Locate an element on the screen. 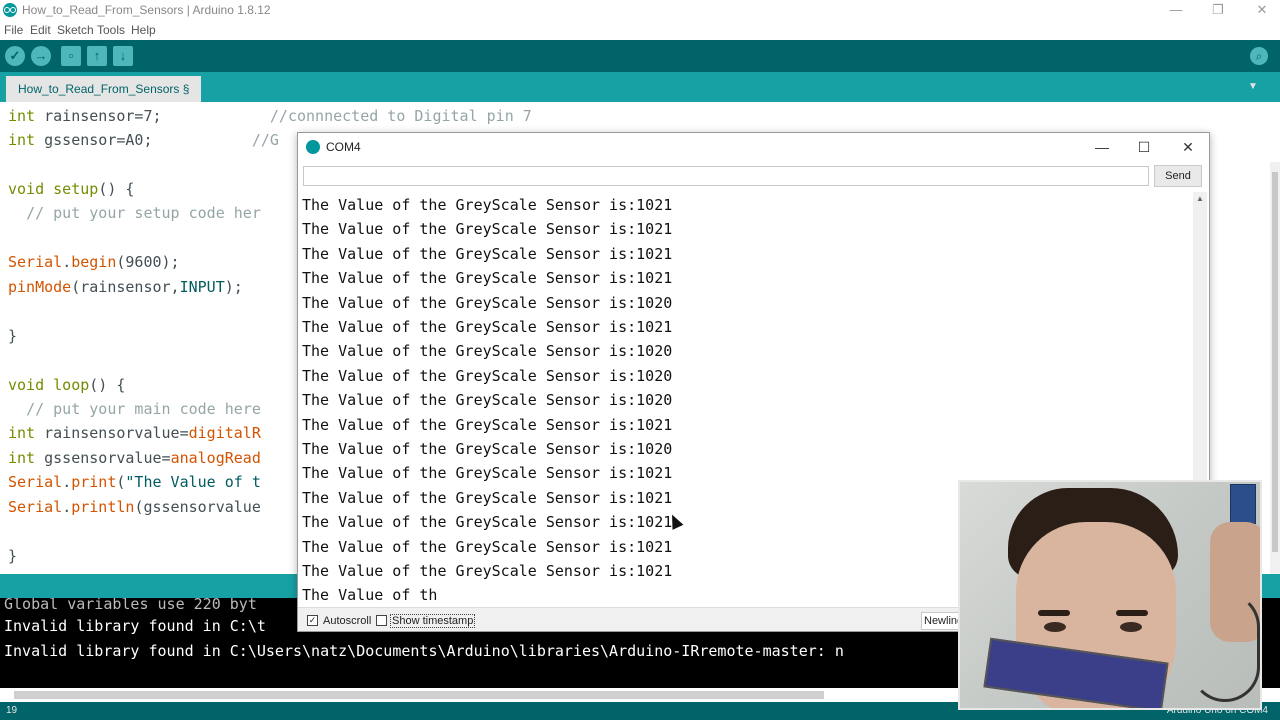 The width and height of the screenshot is (1280, 720). serial-line: The Value of th is located at coordinates (370, 595).